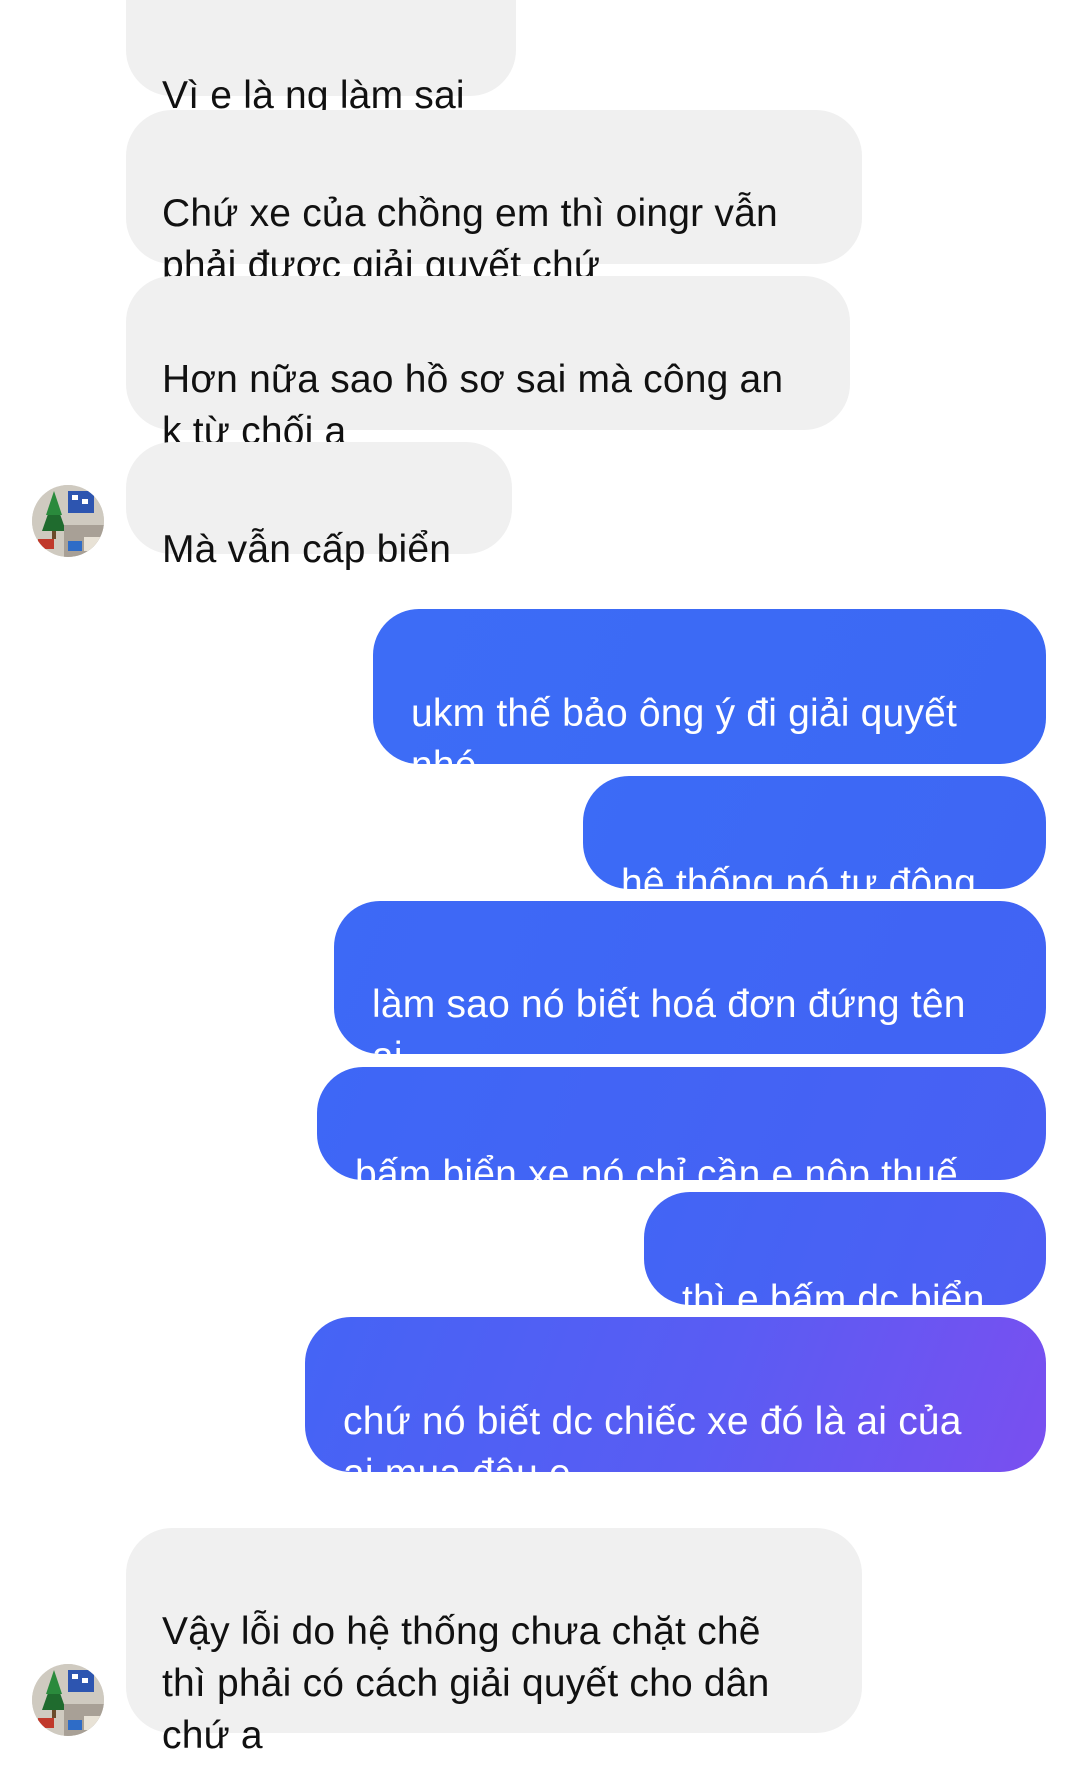 Image resolution: width=1080 pixels, height=1774 pixels. I want to click on message-text: Mà vẫn cấp biển, so click(307, 549).